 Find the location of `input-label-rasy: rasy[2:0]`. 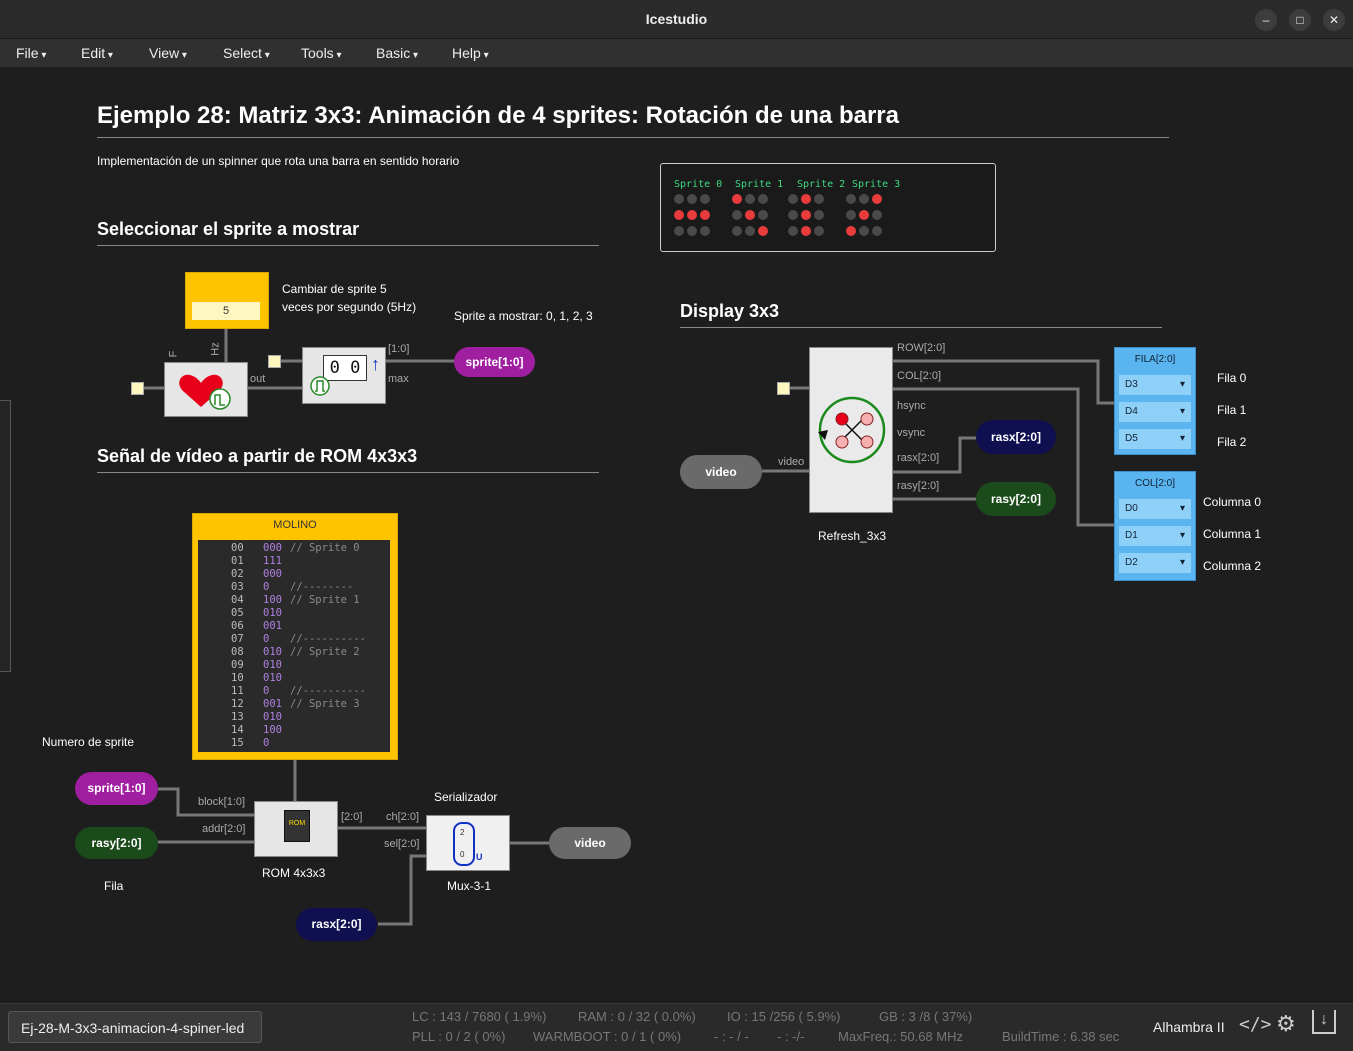

input-label-rasy: rasy[2:0] is located at coordinates (116, 843).